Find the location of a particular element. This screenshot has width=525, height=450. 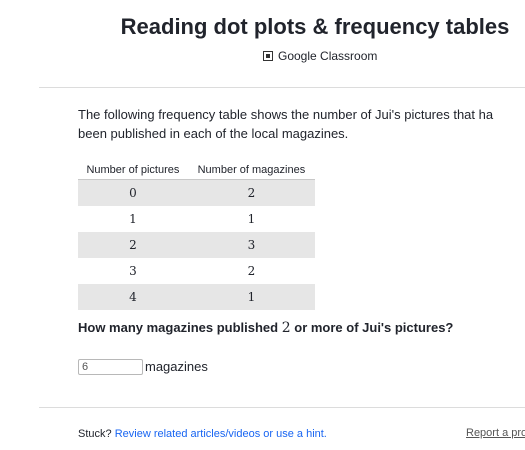

table-row: 2 3 is located at coordinates (196, 245).